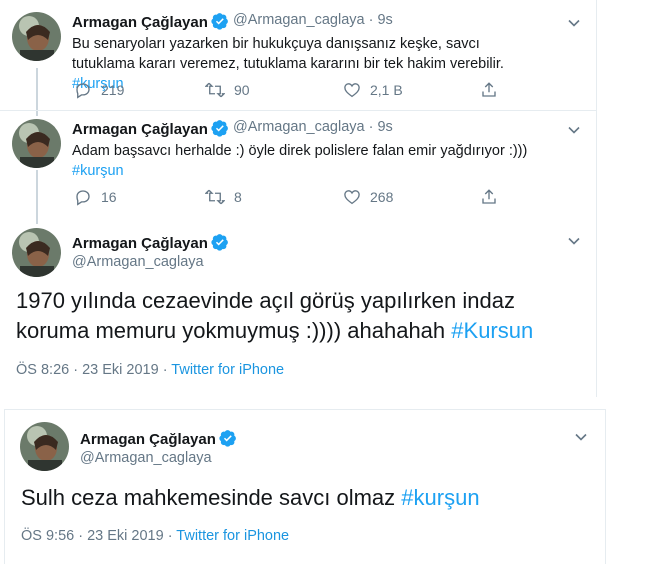 The image size is (670, 564). Describe the element at coordinates (109, 197) in the screenshot. I see `reply-count: 16` at that location.